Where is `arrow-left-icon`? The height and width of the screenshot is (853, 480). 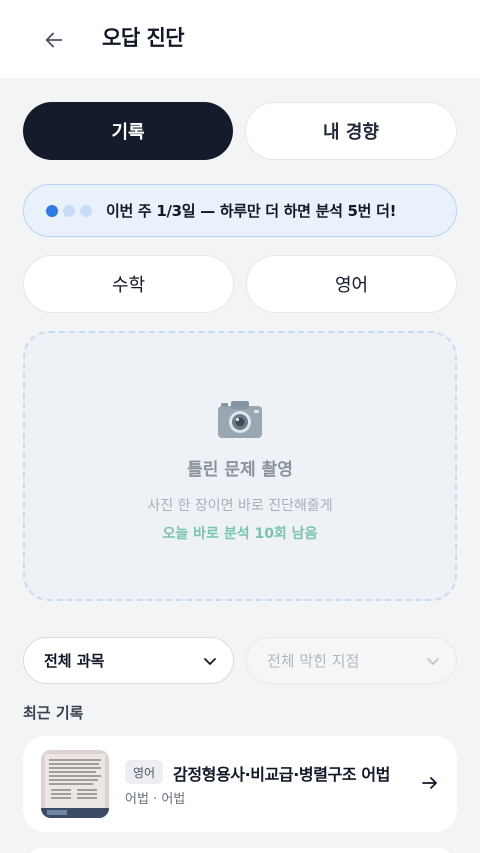 arrow-left-icon is located at coordinates (54, 40).